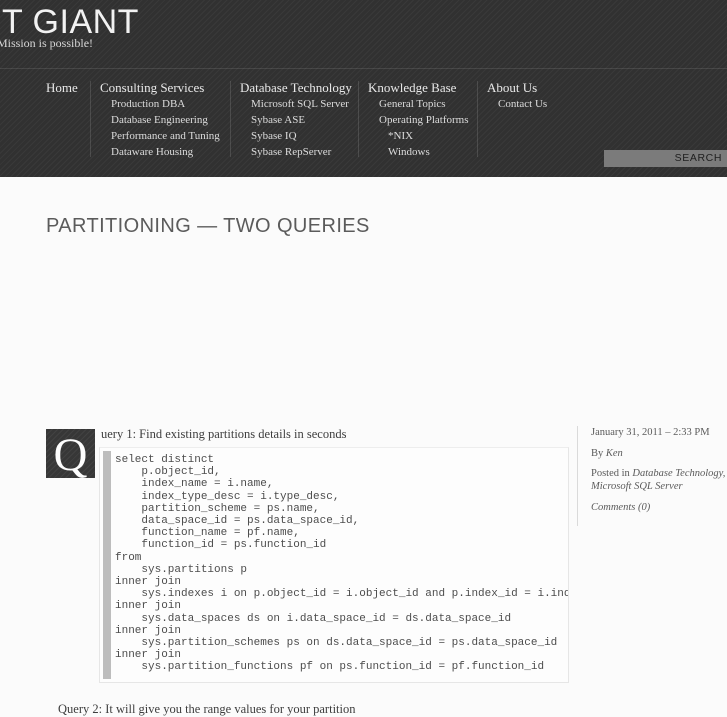  I want to click on entry-comments-link: Comments (0), so click(659, 507).